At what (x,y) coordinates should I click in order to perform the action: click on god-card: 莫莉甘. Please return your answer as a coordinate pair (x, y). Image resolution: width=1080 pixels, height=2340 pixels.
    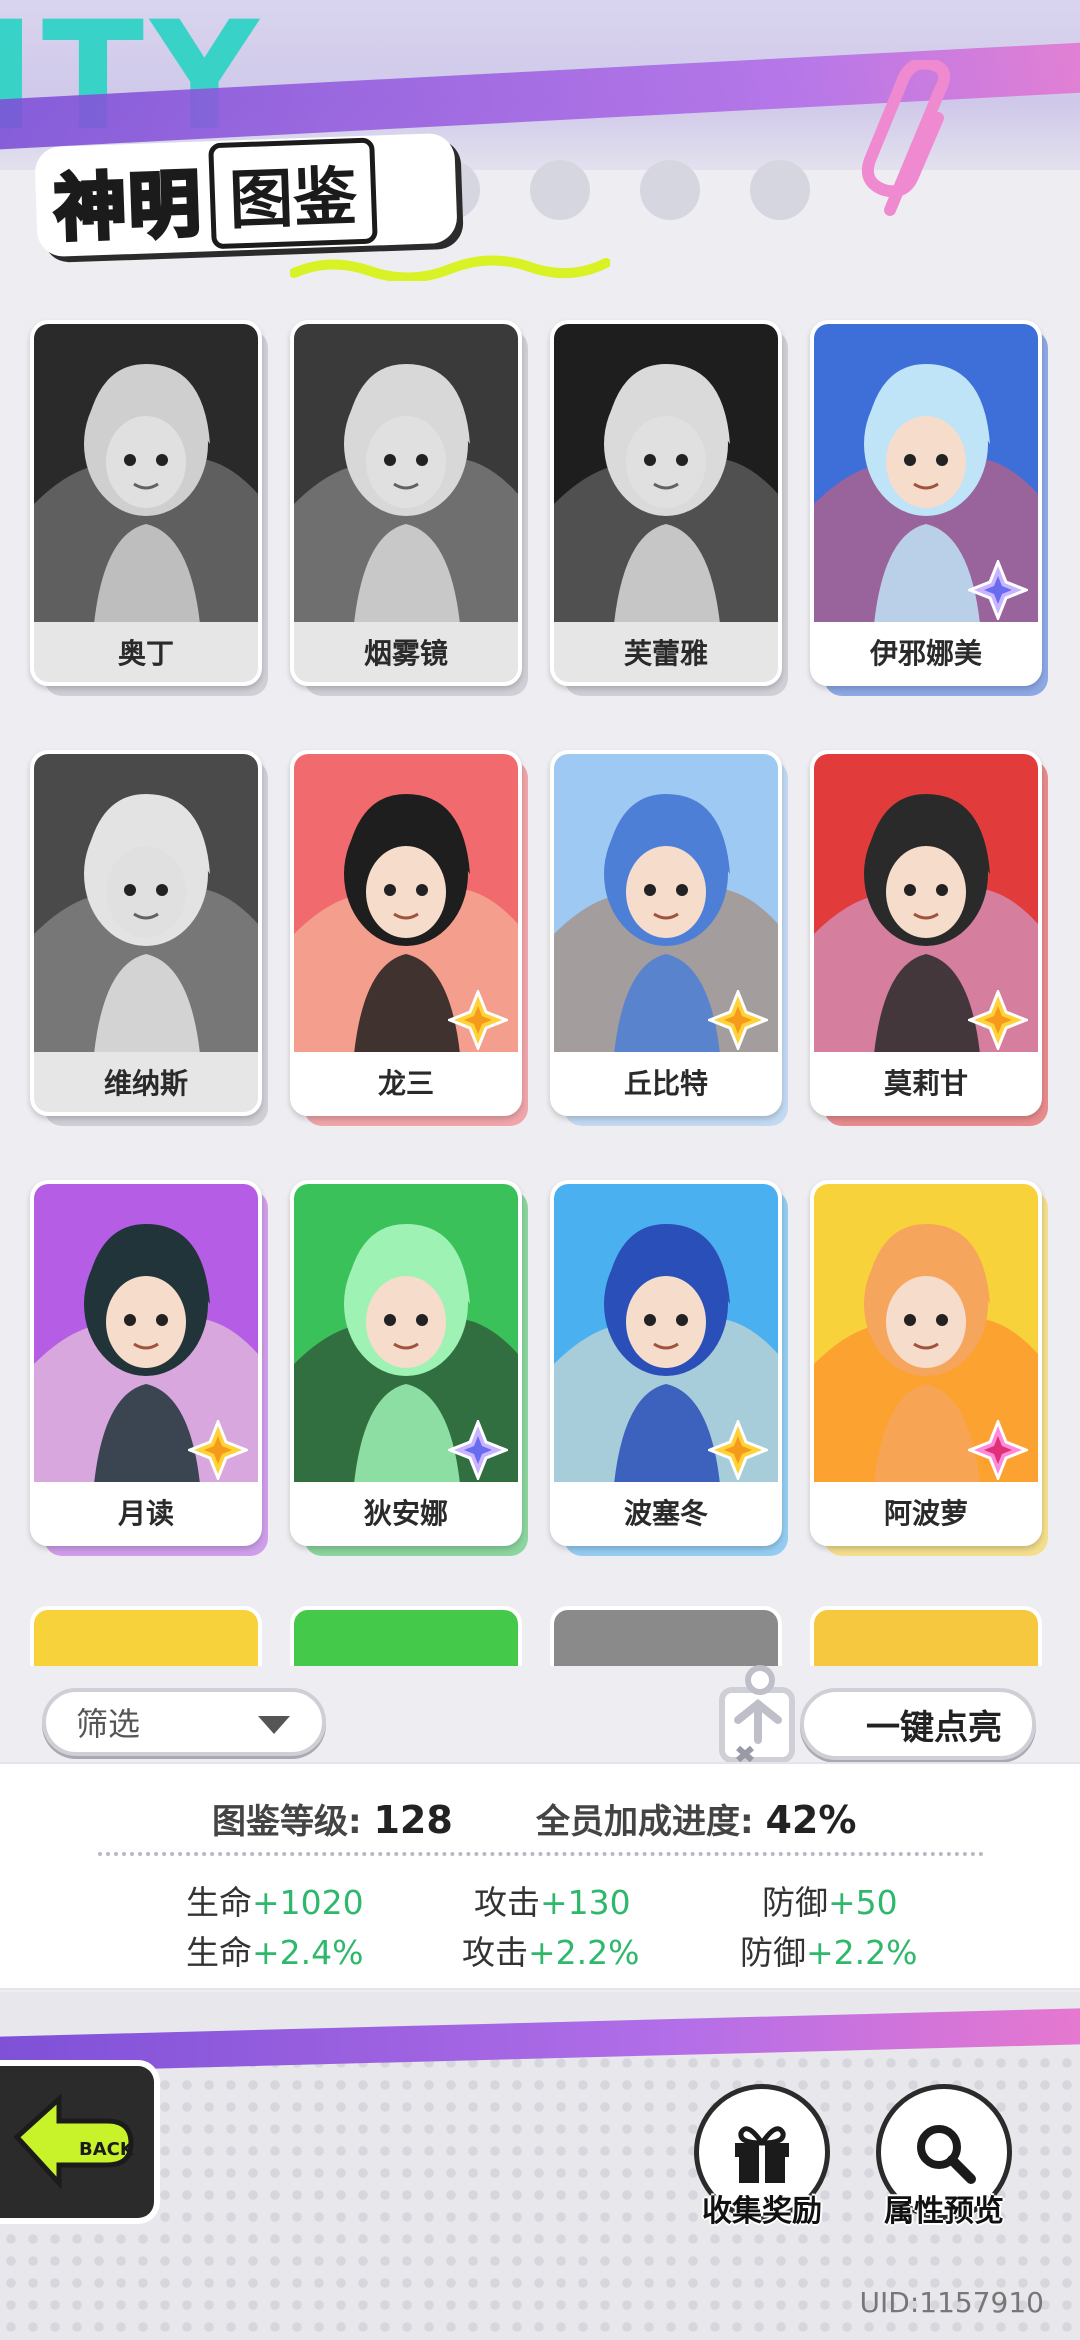
    Looking at the image, I should click on (929, 938).